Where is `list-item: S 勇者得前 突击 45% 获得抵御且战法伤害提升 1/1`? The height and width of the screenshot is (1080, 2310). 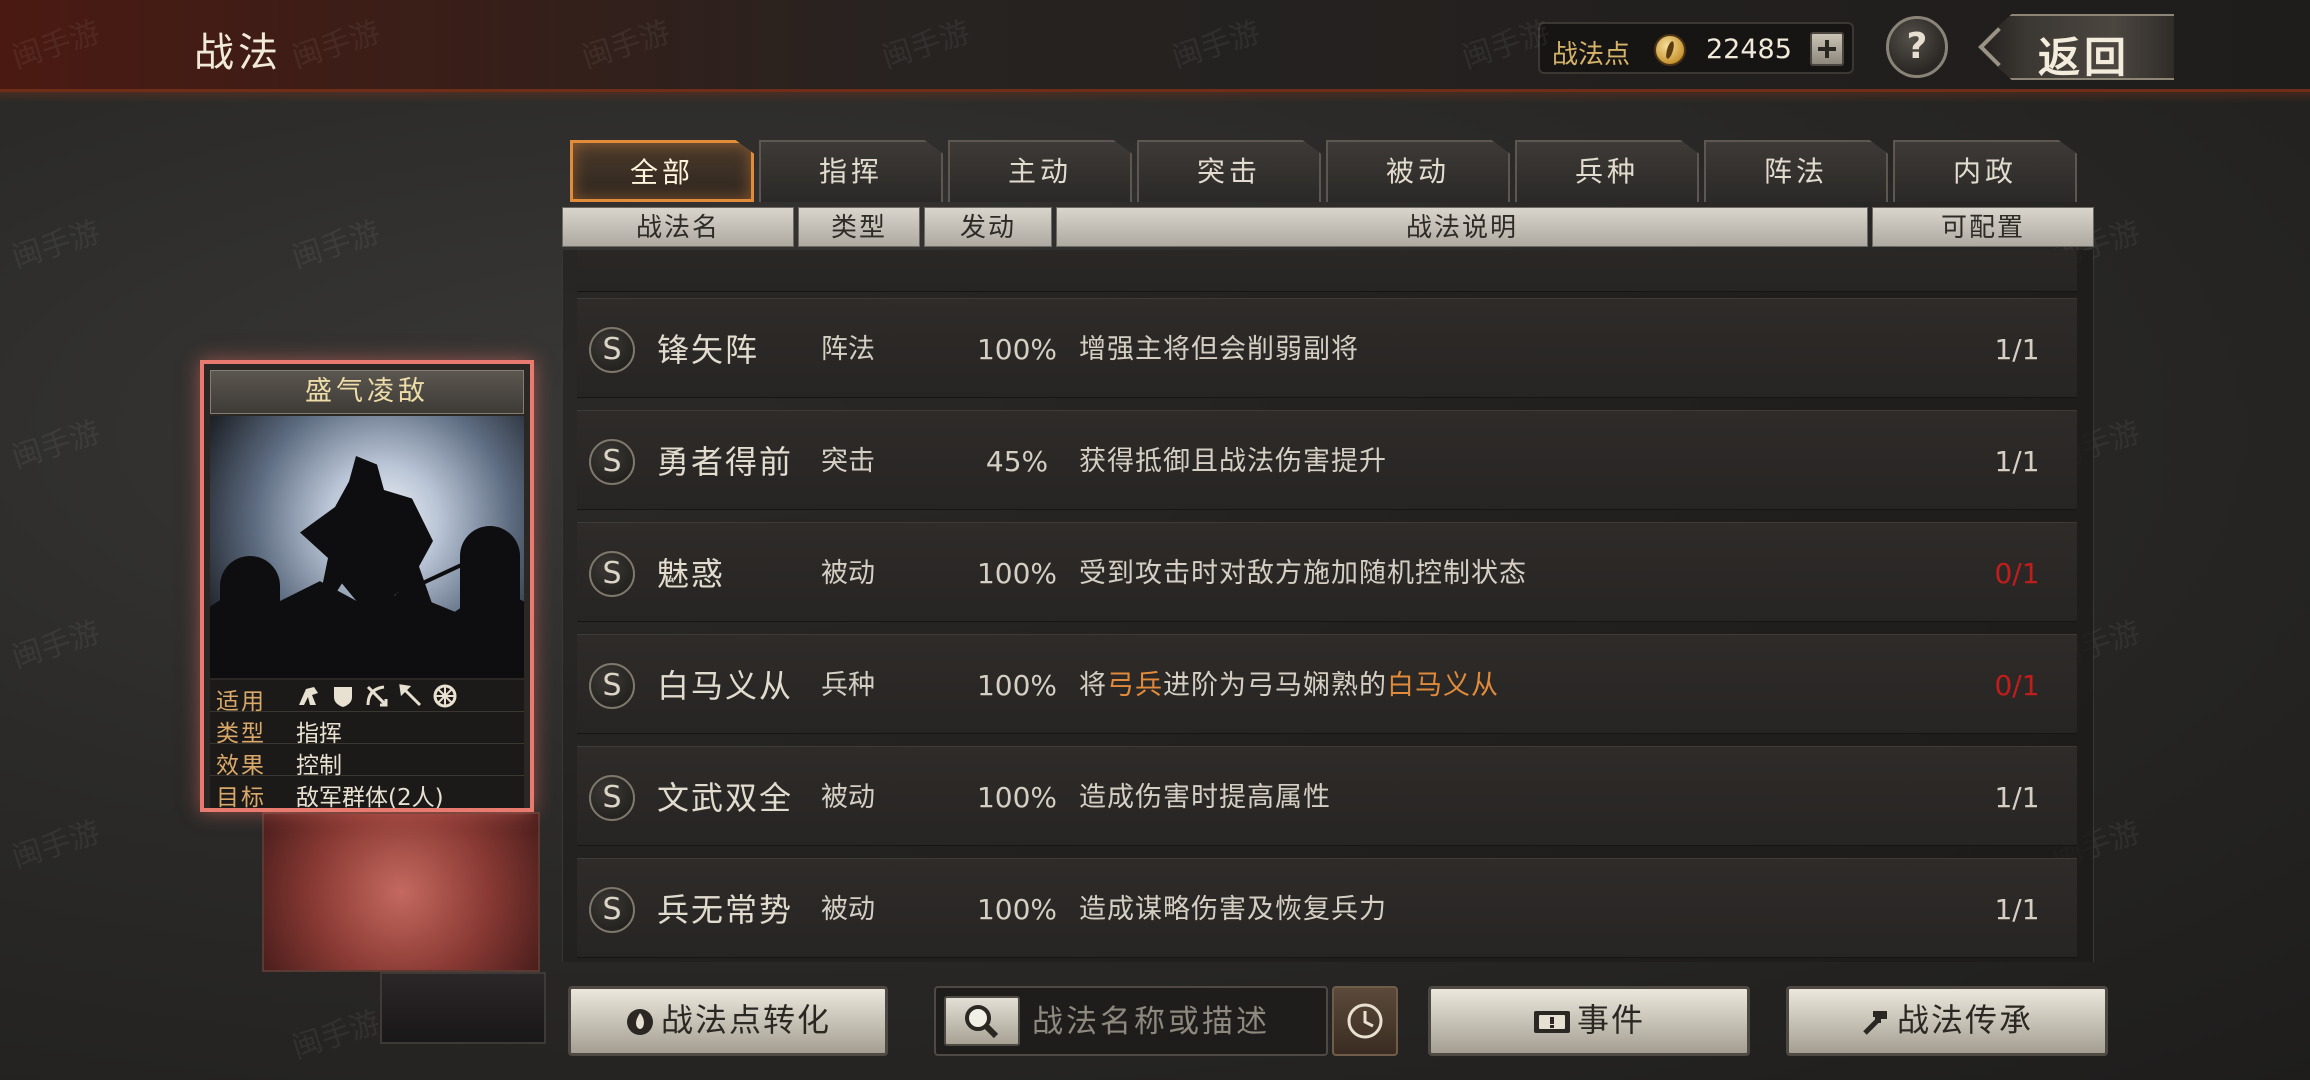
list-item: S 勇者得前 突击 45% 获得抵御且战法伤害提升 1/1 is located at coordinates (1327, 460).